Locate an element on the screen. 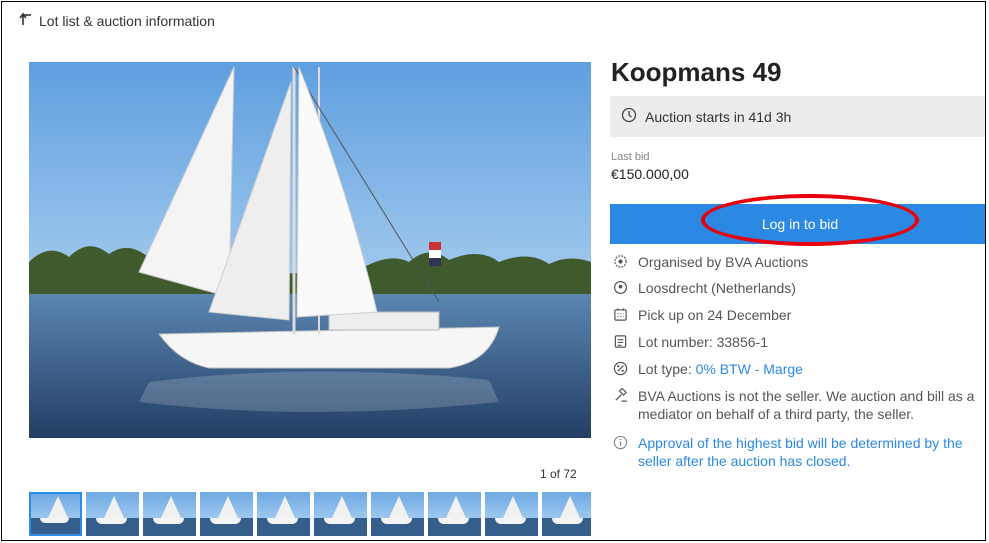 The image size is (989, 543). last-bid-label: Last bid is located at coordinates (630, 157).